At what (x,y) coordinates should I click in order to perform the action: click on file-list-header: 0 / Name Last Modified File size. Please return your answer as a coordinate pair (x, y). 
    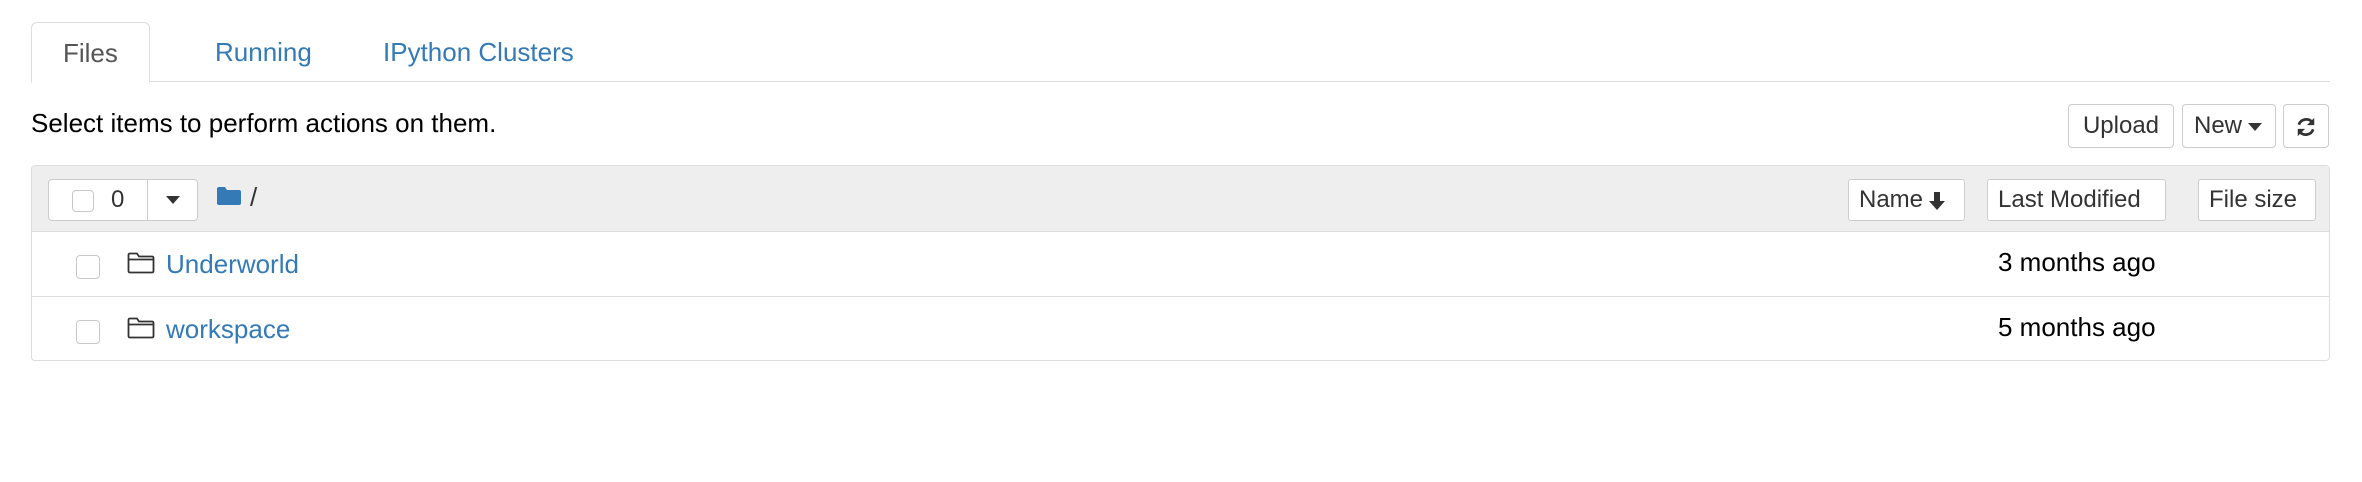
    Looking at the image, I should click on (1180, 199).